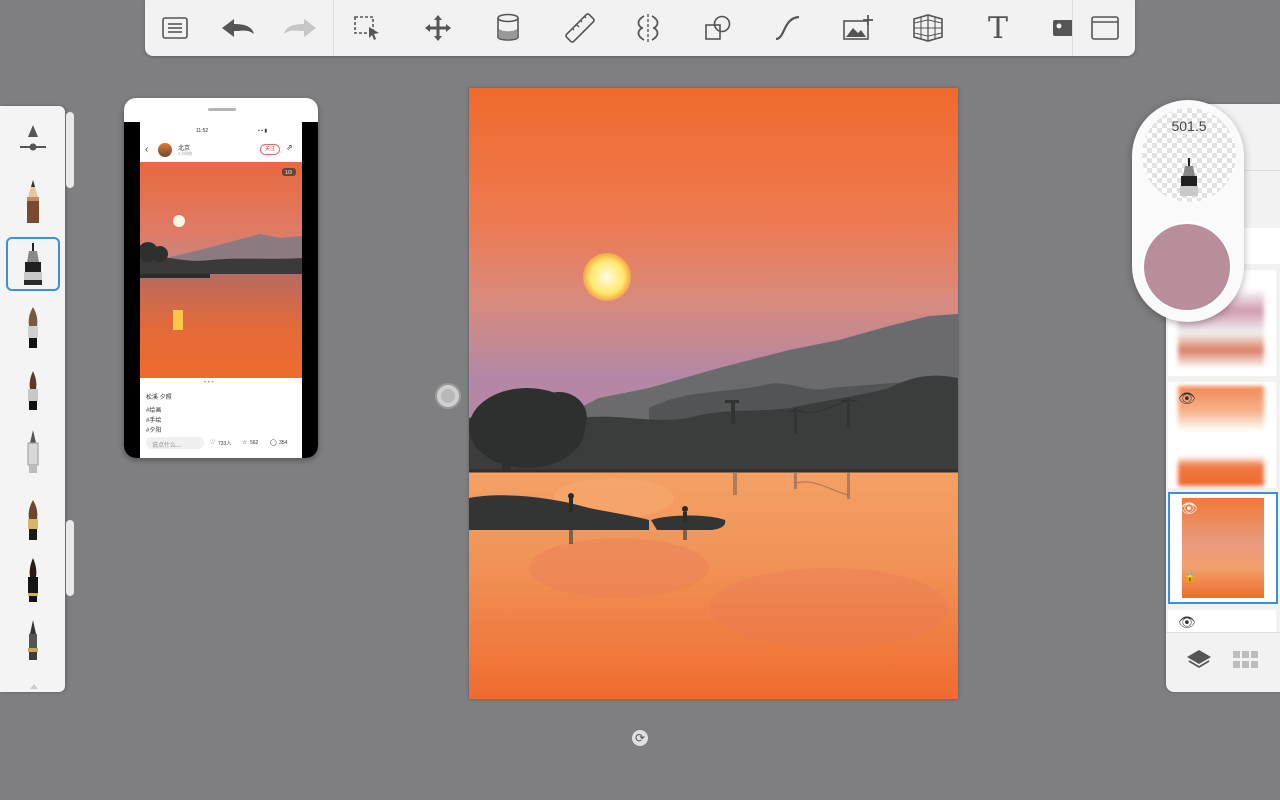  I want to click on post-tag-3: #夕阳, so click(154, 431).